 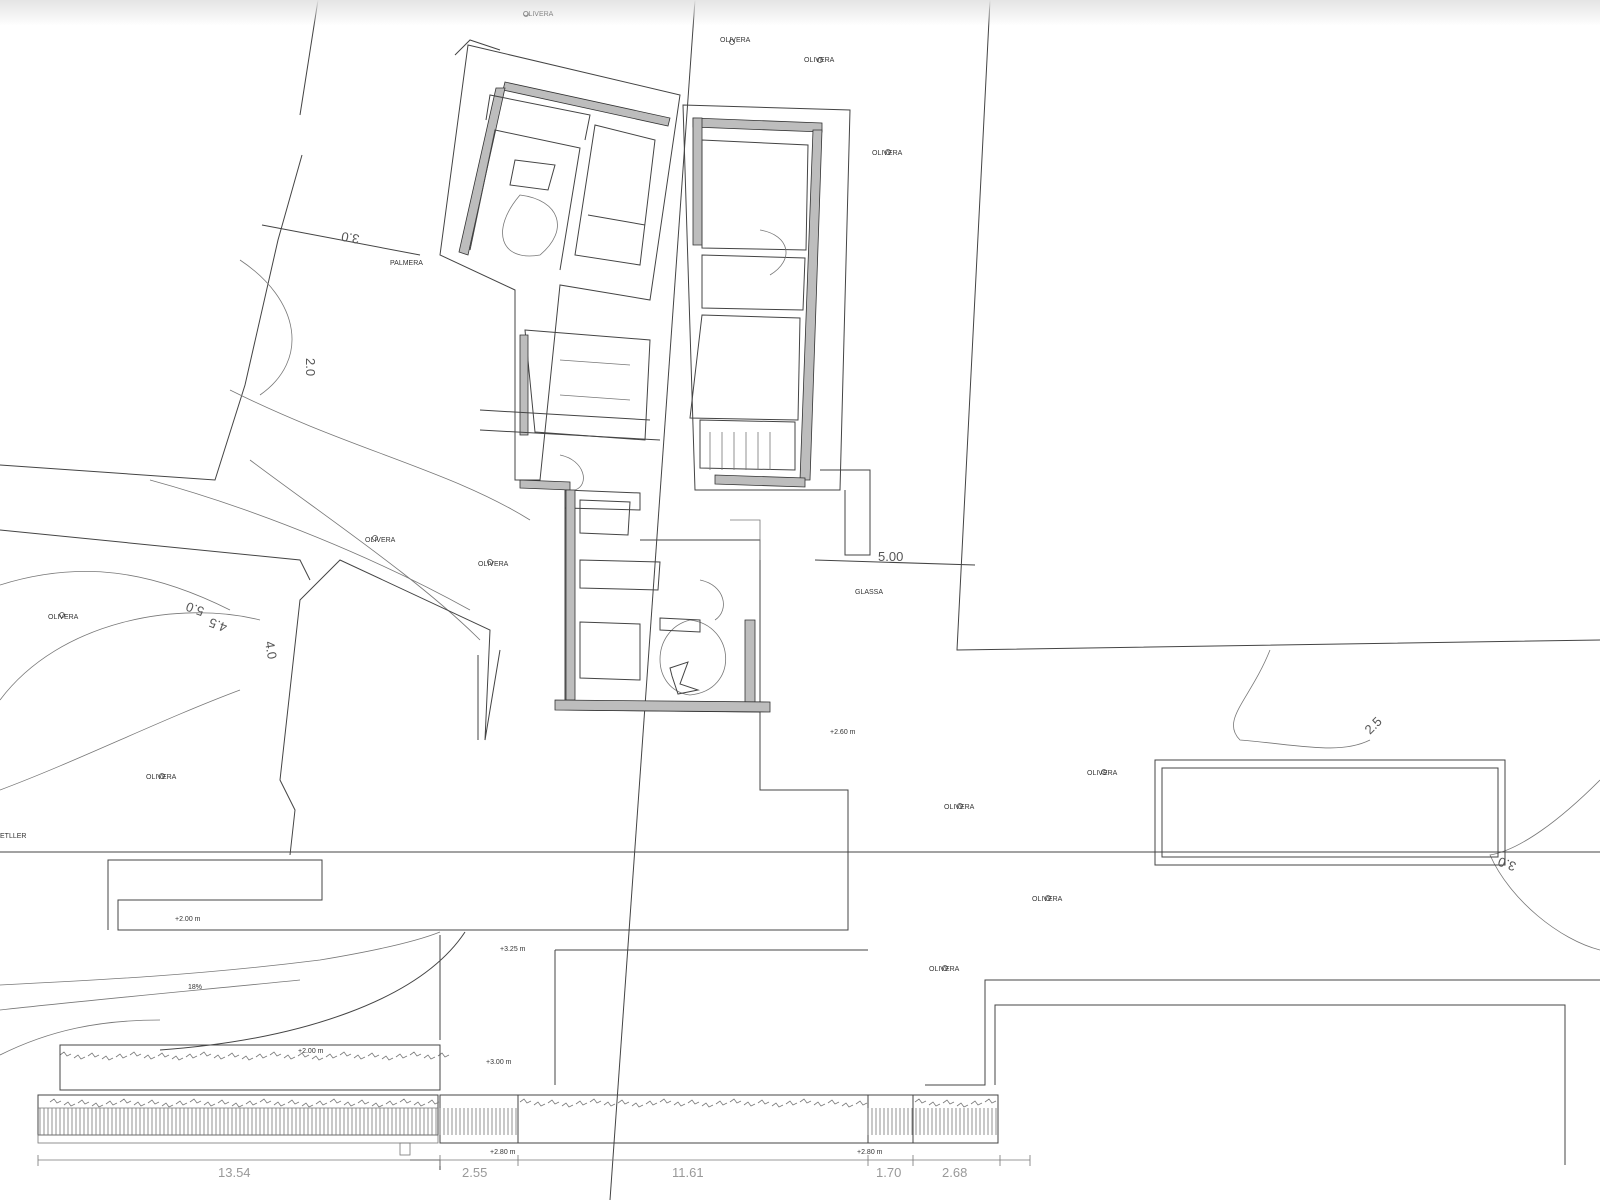 What do you see at coordinates (518, 1107) in the screenshot?
I see `planting-strip` at bounding box center [518, 1107].